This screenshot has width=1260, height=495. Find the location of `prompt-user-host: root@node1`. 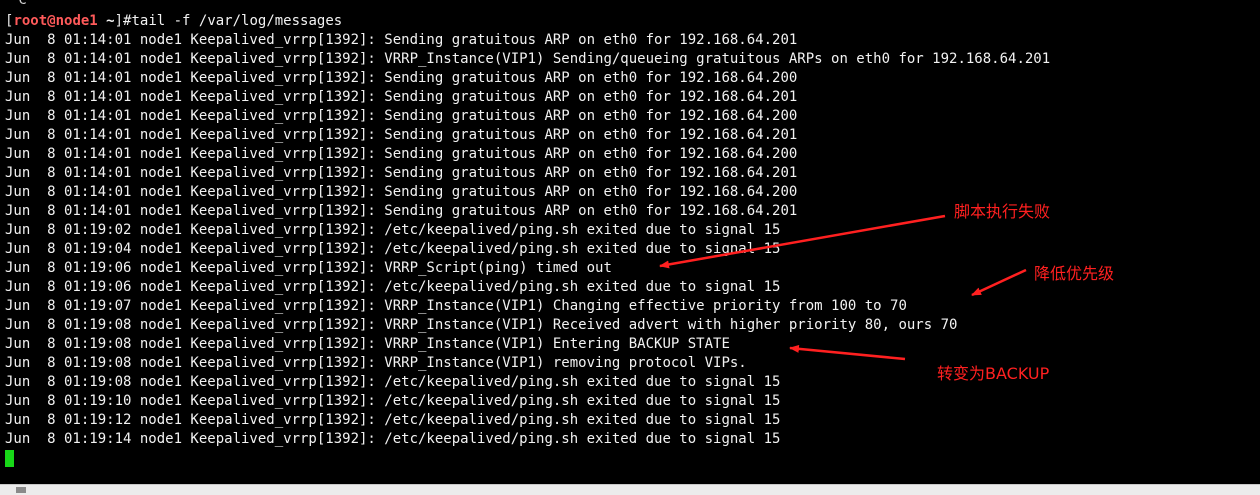

prompt-user-host: root@node1 is located at coordinates (55, 21).